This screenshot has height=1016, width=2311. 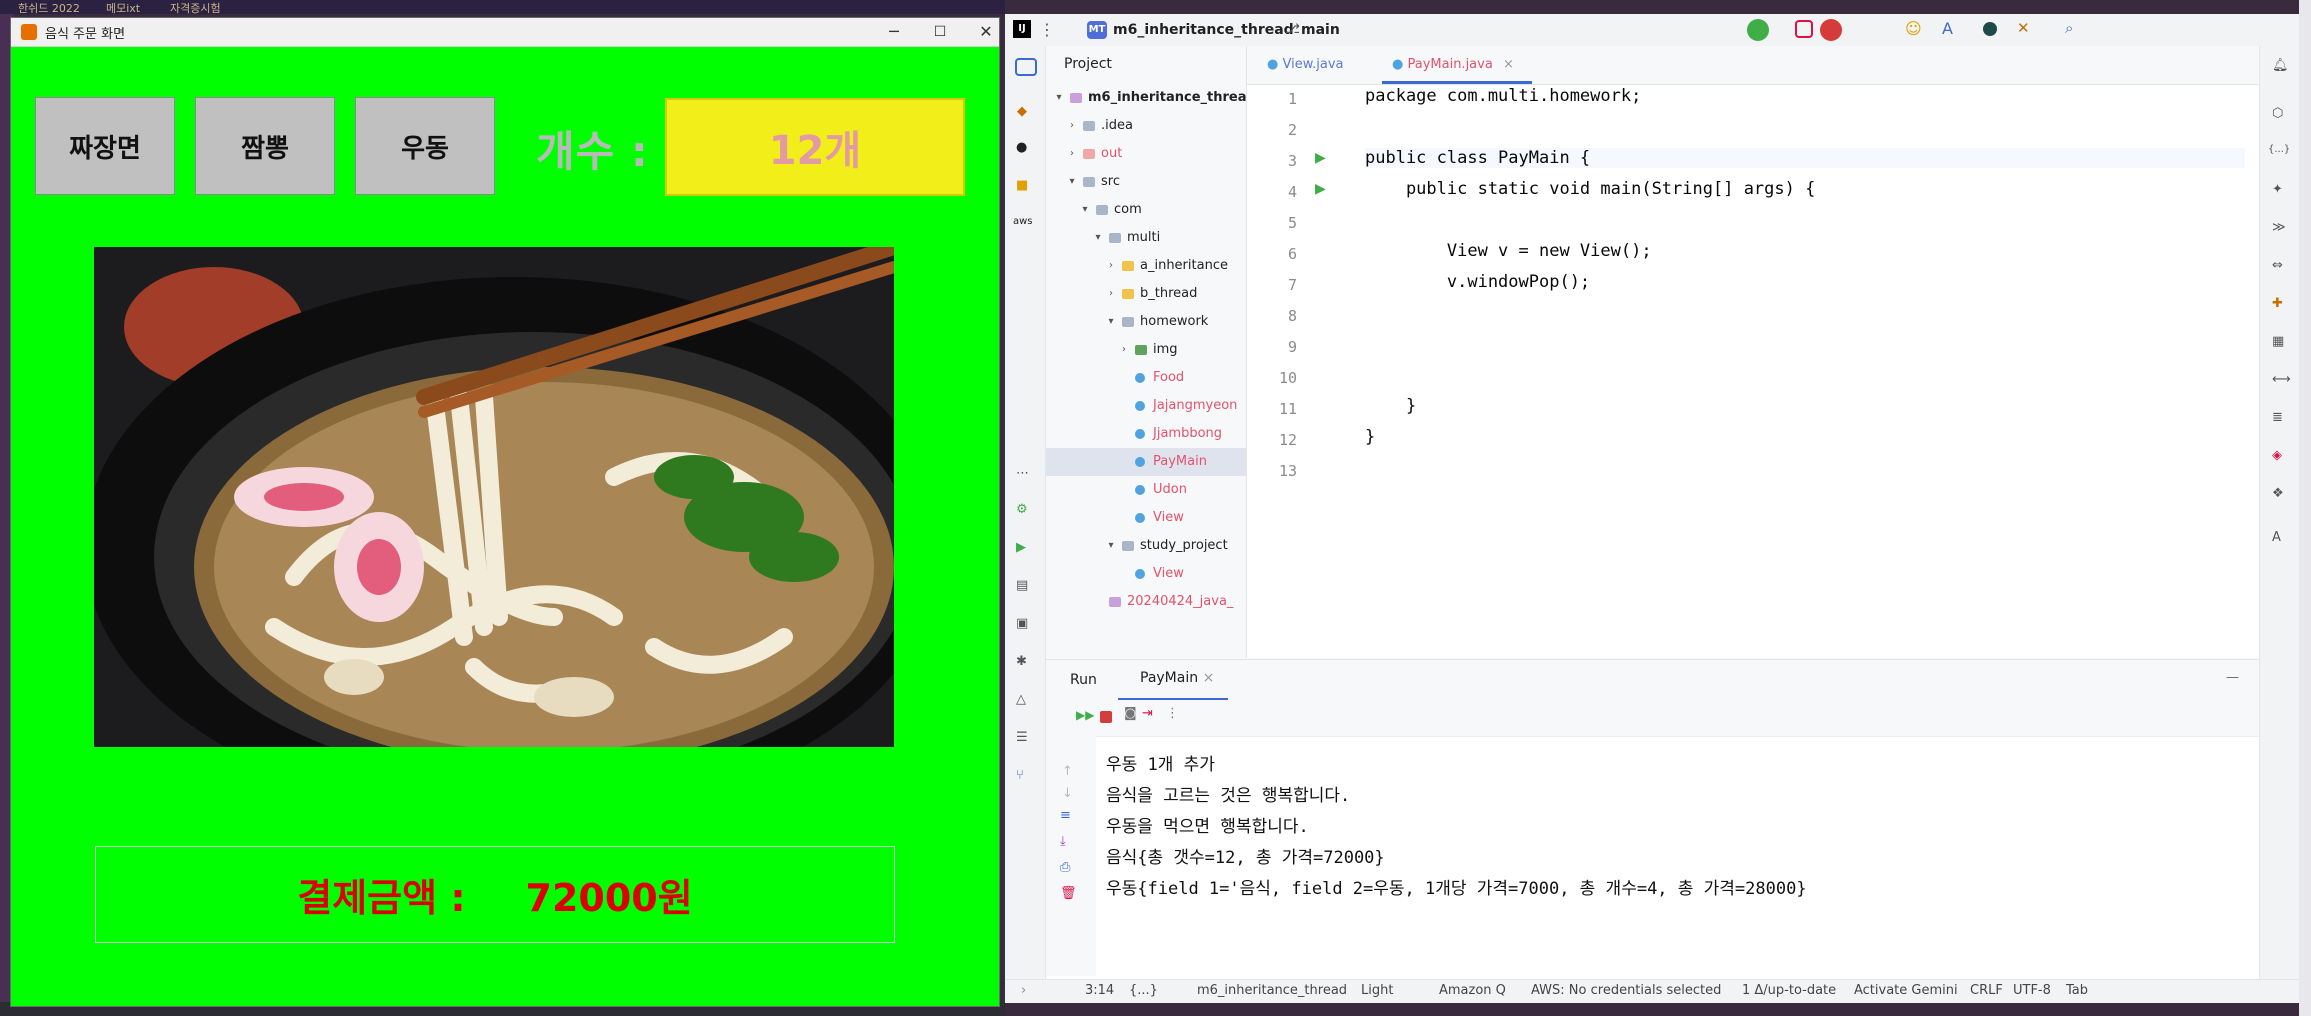 I want to click on aws-icon: aws, so click(x=1023, y=221).